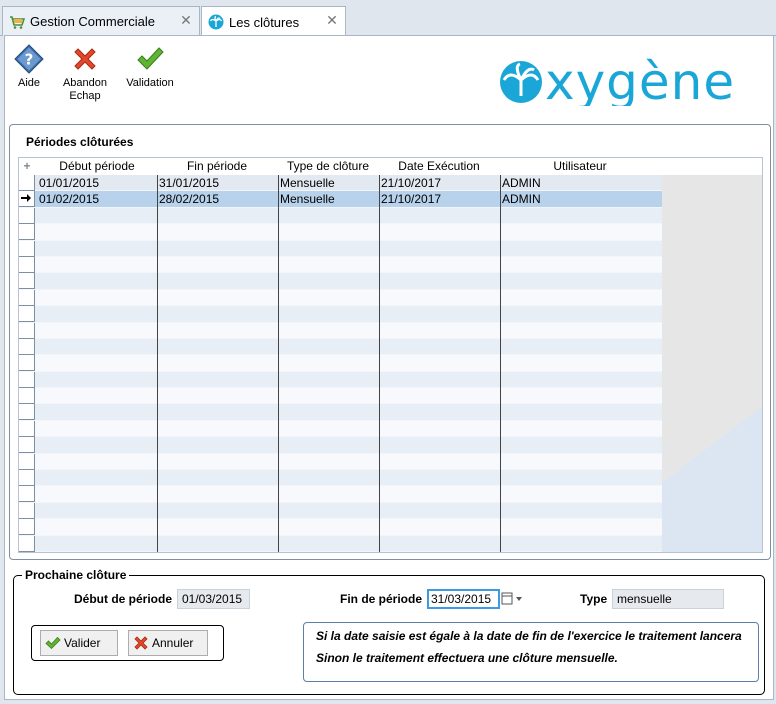 The width and height of the screenshot is (776, 704). Describe the element at coordinates (512, 599) in the screenshot. I see `calendar-dropdown-icon` at that location.